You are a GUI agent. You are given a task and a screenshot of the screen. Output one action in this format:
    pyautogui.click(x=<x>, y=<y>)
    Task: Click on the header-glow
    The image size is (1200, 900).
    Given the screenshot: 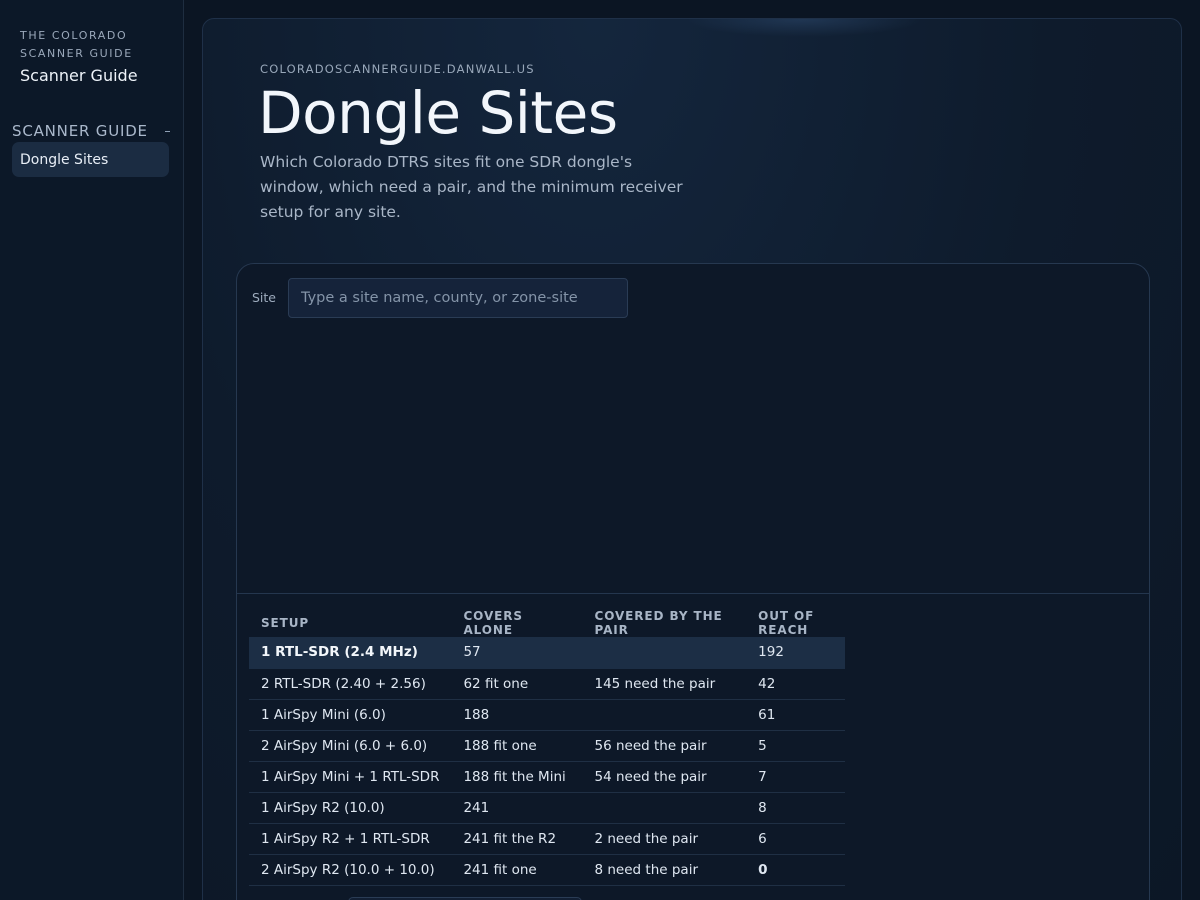 What is the action you would take?
    pyautogui.click(x=803, y=28)
    